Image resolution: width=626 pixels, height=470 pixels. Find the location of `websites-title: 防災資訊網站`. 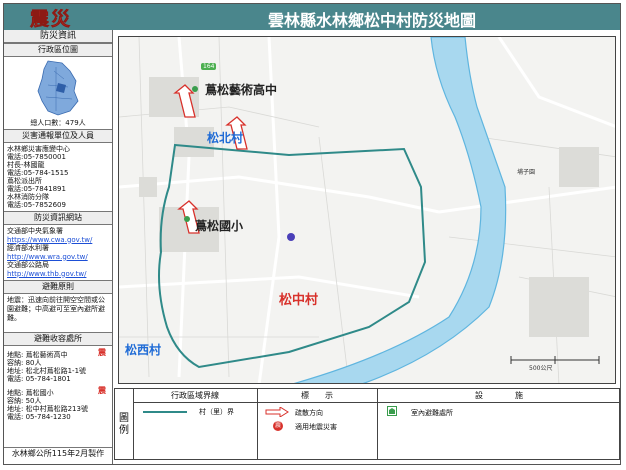

websites-title: 防災資訊網站 is located at coordinates (58, 218).